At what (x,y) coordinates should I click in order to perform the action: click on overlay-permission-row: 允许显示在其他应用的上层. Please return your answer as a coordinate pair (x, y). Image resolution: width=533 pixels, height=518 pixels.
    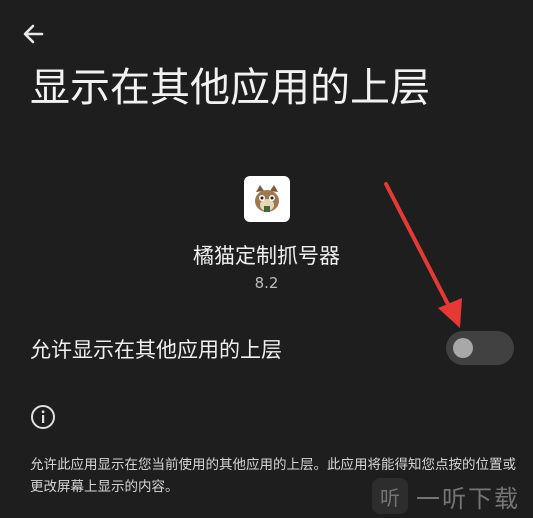
    Looking at the image, I should click on (266, 349).